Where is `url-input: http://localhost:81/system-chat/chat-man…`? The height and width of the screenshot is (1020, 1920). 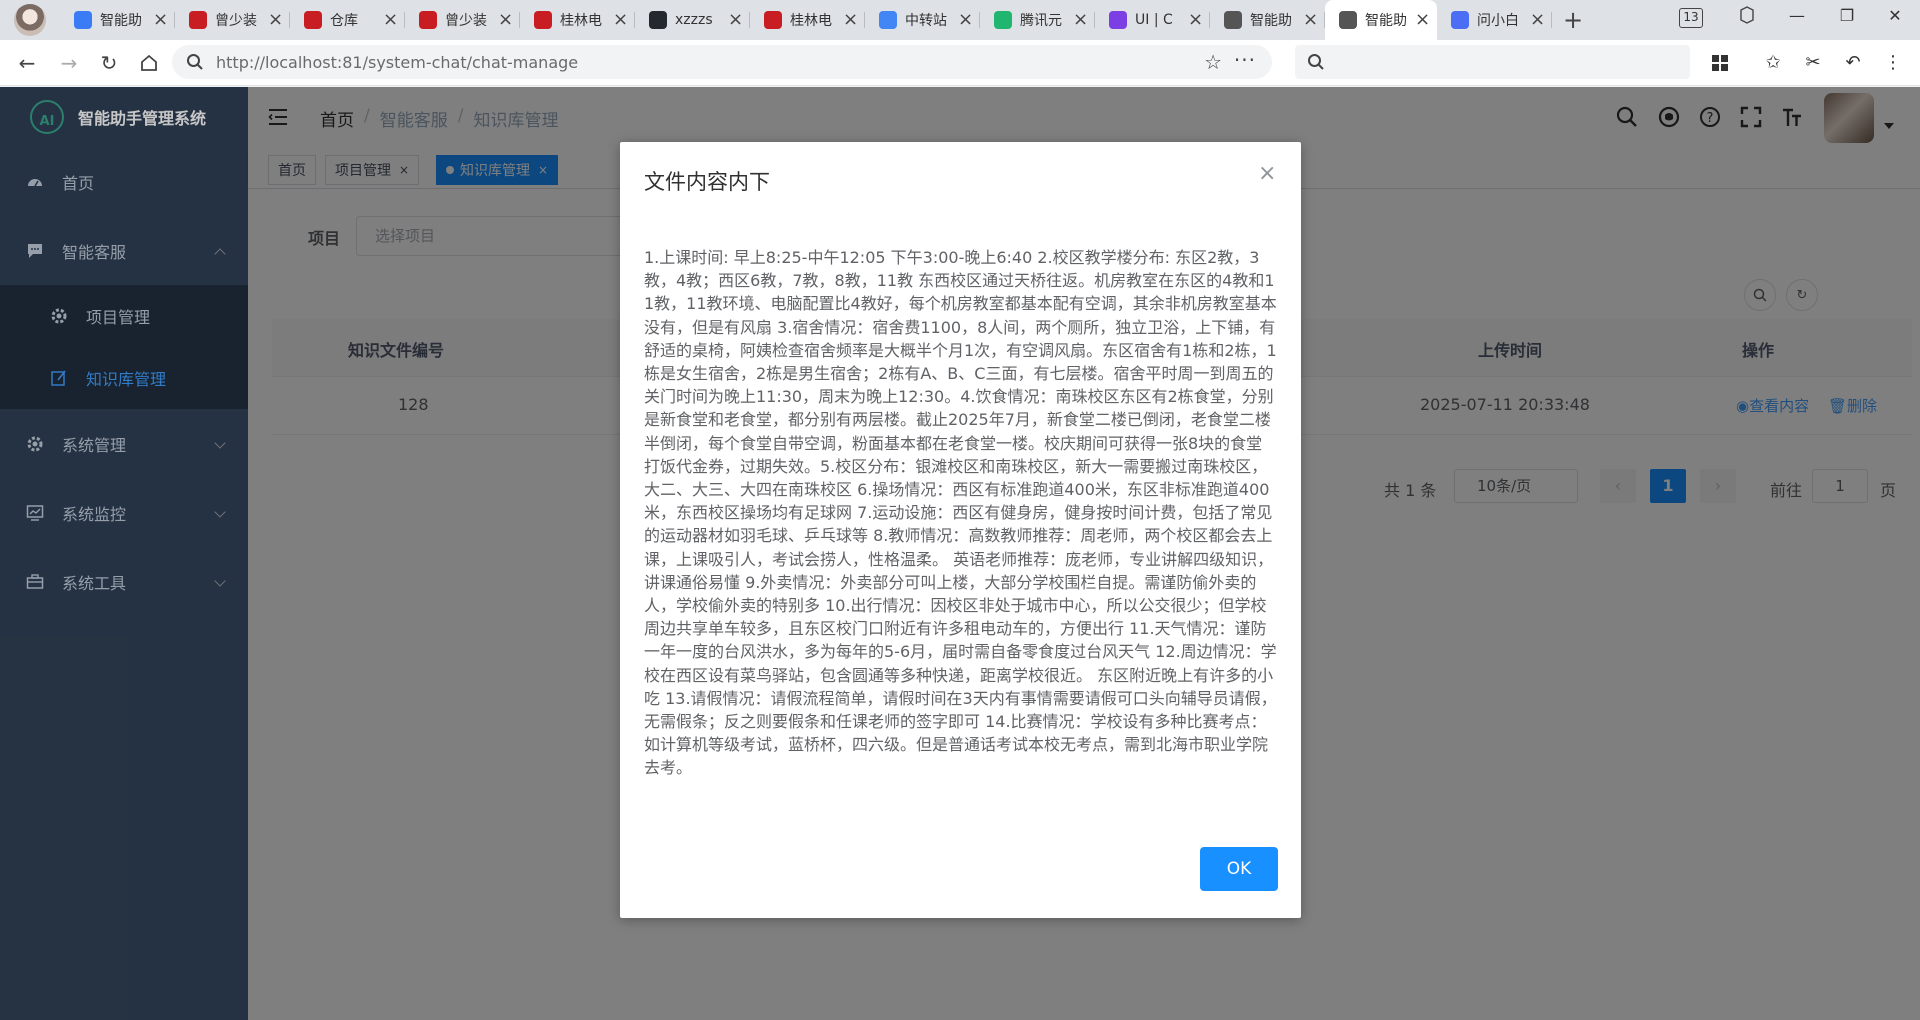 url-input: http://localhost:81/system-chat/chat-man… is located at coordinates (722, 62).